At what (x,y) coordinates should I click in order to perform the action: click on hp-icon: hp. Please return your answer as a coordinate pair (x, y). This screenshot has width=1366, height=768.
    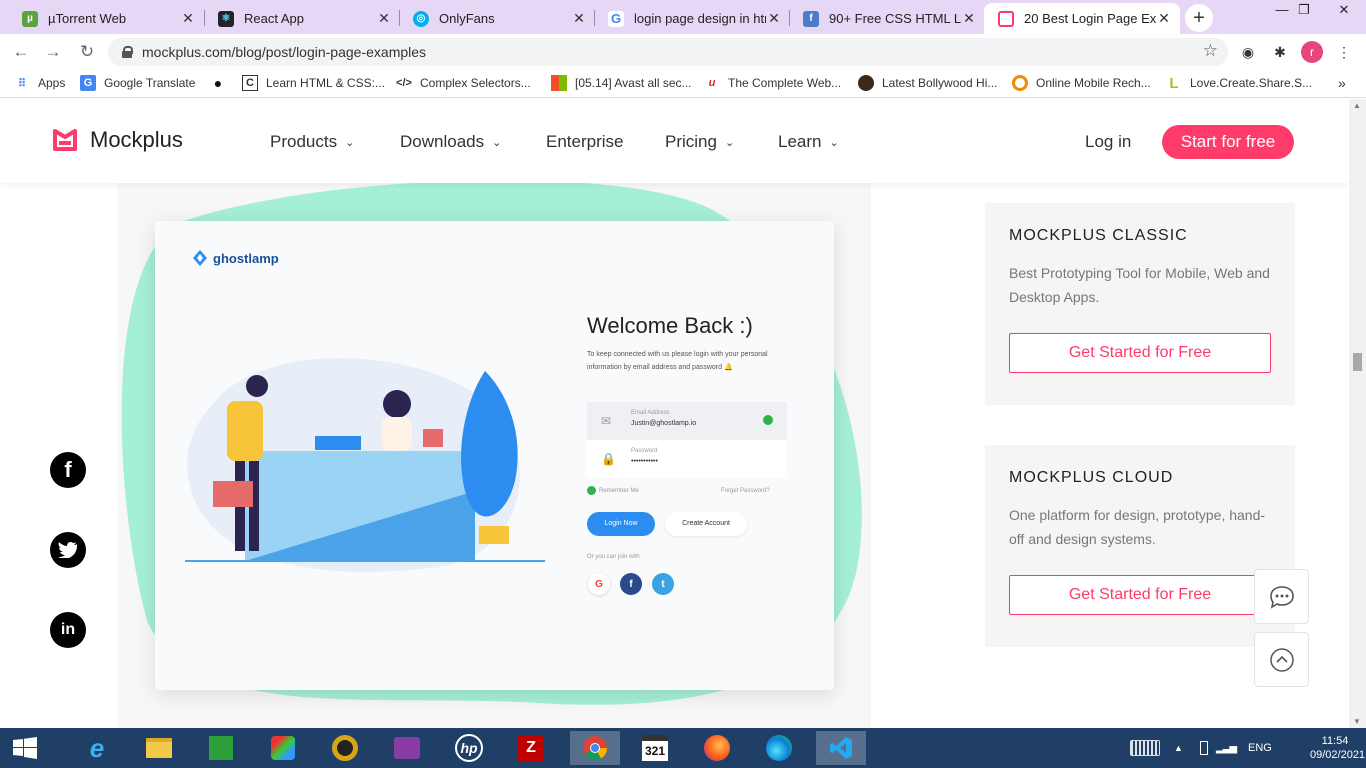
    Looking at the image, I should click on (469, 748).